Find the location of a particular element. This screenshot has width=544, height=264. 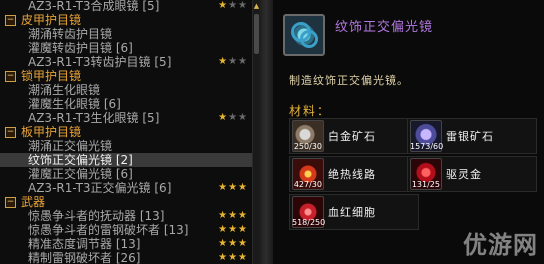

material-slot: 250/30 白金矿石 is located at coordinates (354, 136).